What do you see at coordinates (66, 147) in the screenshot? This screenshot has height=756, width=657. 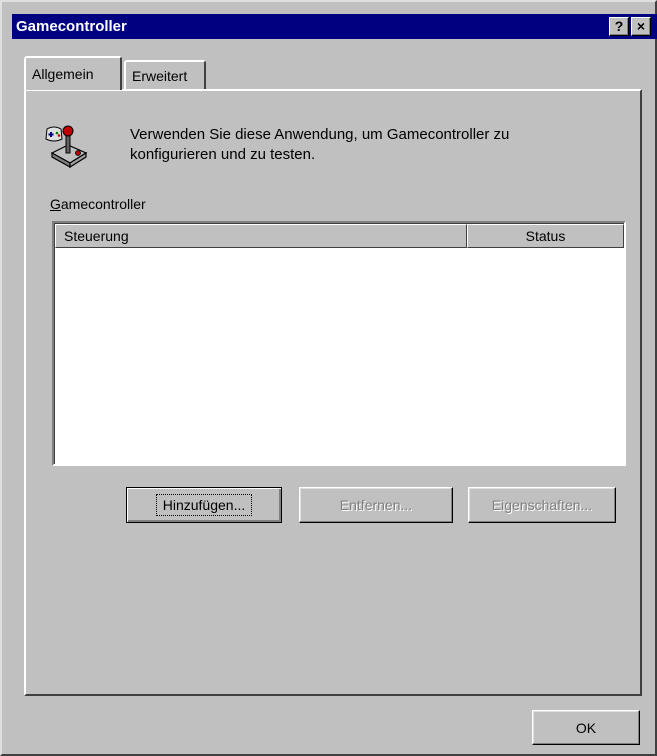 I see `joystick-icon` at bounding box center [66, 147].